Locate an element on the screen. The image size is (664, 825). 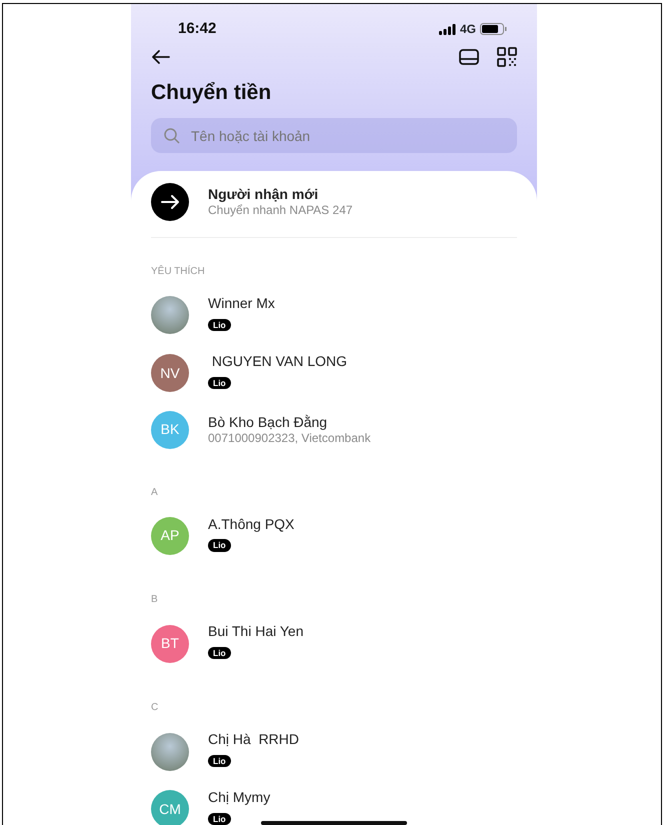
section-header: A is located at coordinates (155, 493).